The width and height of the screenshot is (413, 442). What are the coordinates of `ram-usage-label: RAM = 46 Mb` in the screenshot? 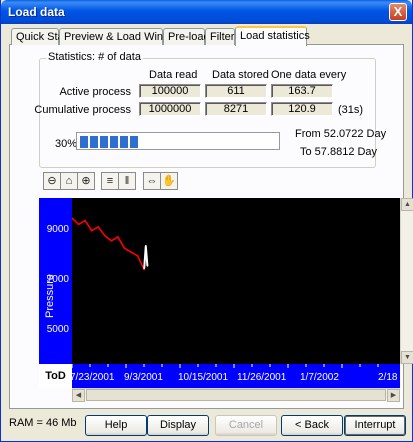 It's located at (43, 423).